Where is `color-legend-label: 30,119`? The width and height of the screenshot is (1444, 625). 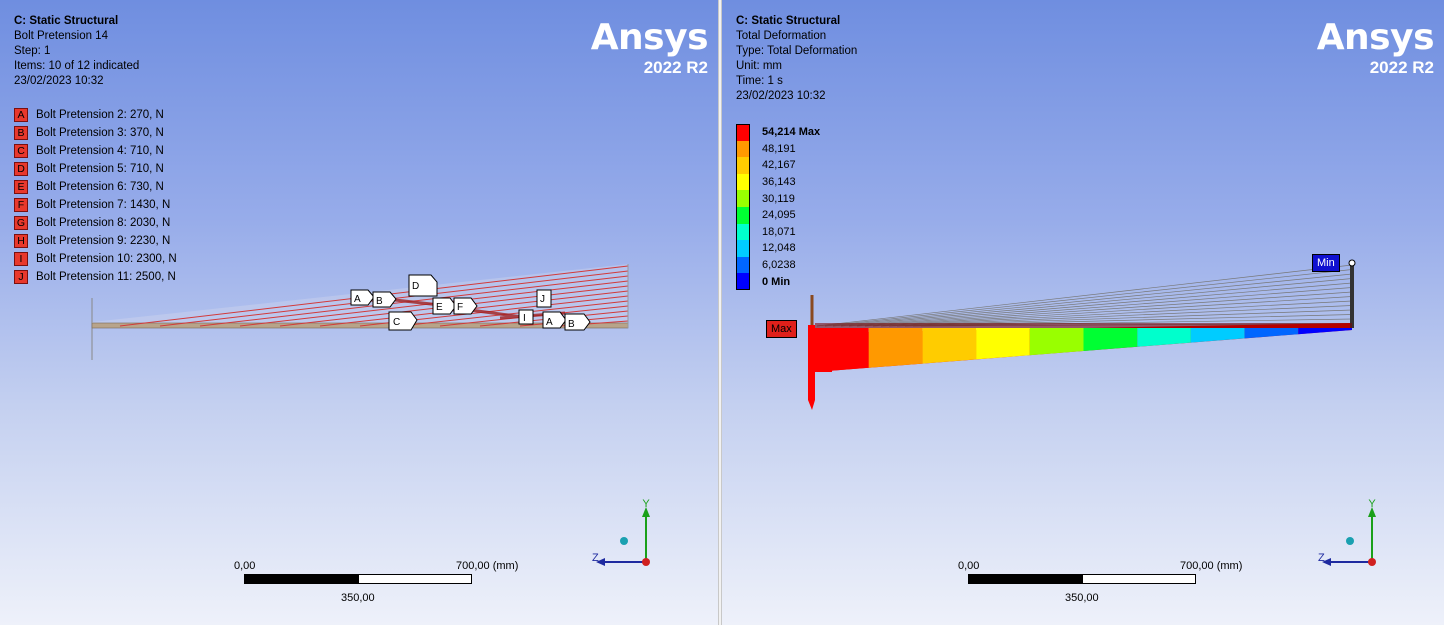 color-legend-label: 30,119 is located at coordinates (778, 198).